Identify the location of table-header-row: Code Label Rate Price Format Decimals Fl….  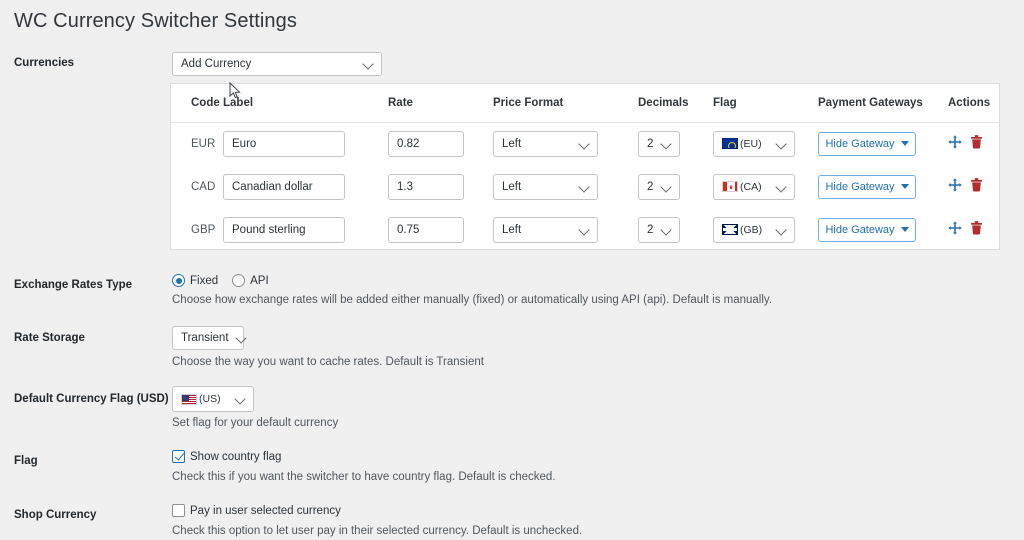
(586, 103).